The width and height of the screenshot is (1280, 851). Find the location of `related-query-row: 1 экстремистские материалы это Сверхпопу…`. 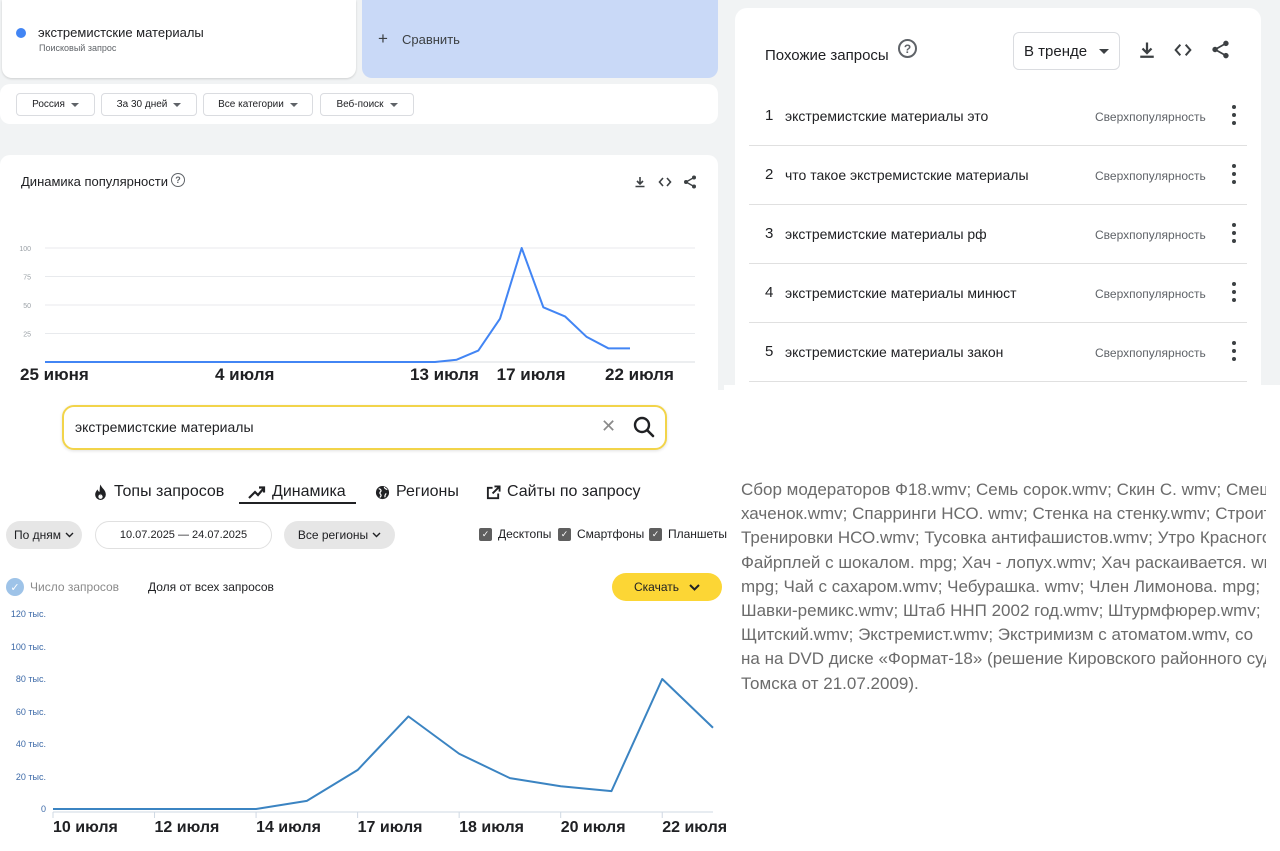

related-query-row: 1 экстремистские материалы это Сверхпопу… is located at coordinates (998, 117).